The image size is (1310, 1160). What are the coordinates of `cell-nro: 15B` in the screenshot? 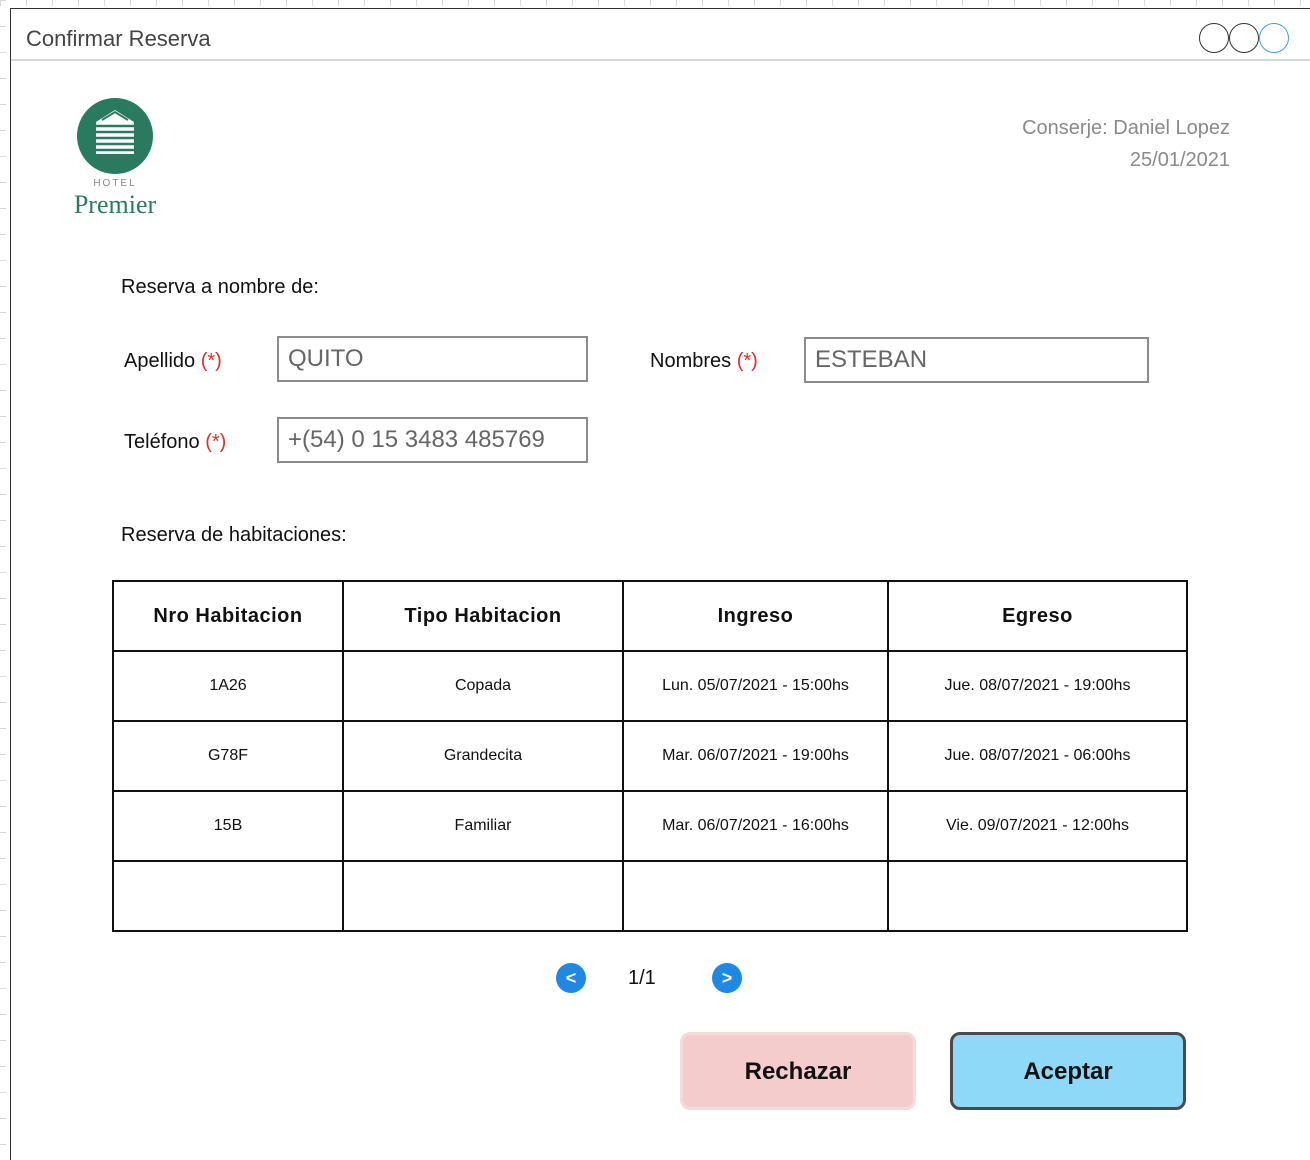 It's located at (228, 826).